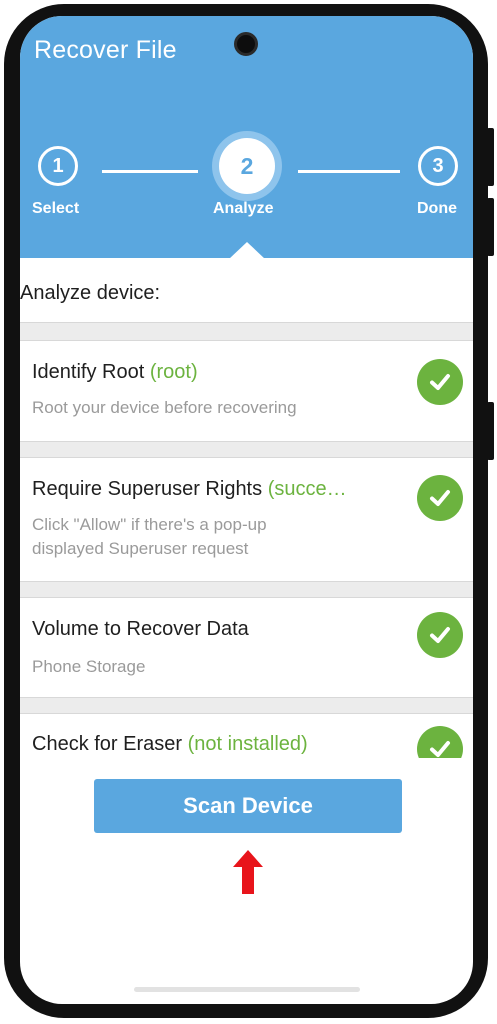 The width and height of the screenshot is (497, 1024). Describe the element at coordinates (105, 50) in the screenshot. I see `app-title: Recover File` at that location.